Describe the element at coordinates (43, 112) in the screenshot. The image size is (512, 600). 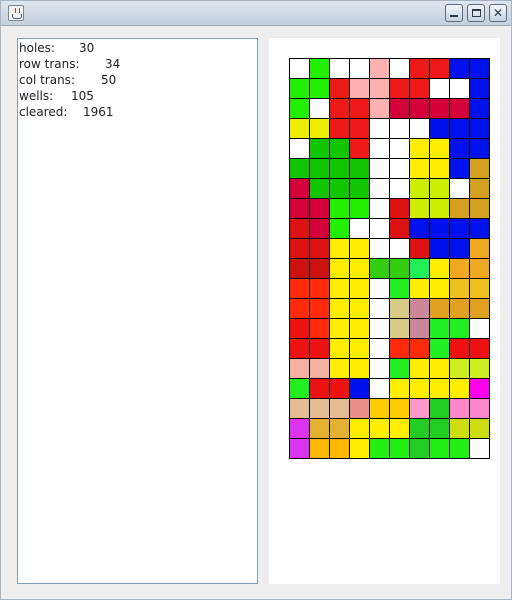
I see `stat-label: cleared:` at that location.